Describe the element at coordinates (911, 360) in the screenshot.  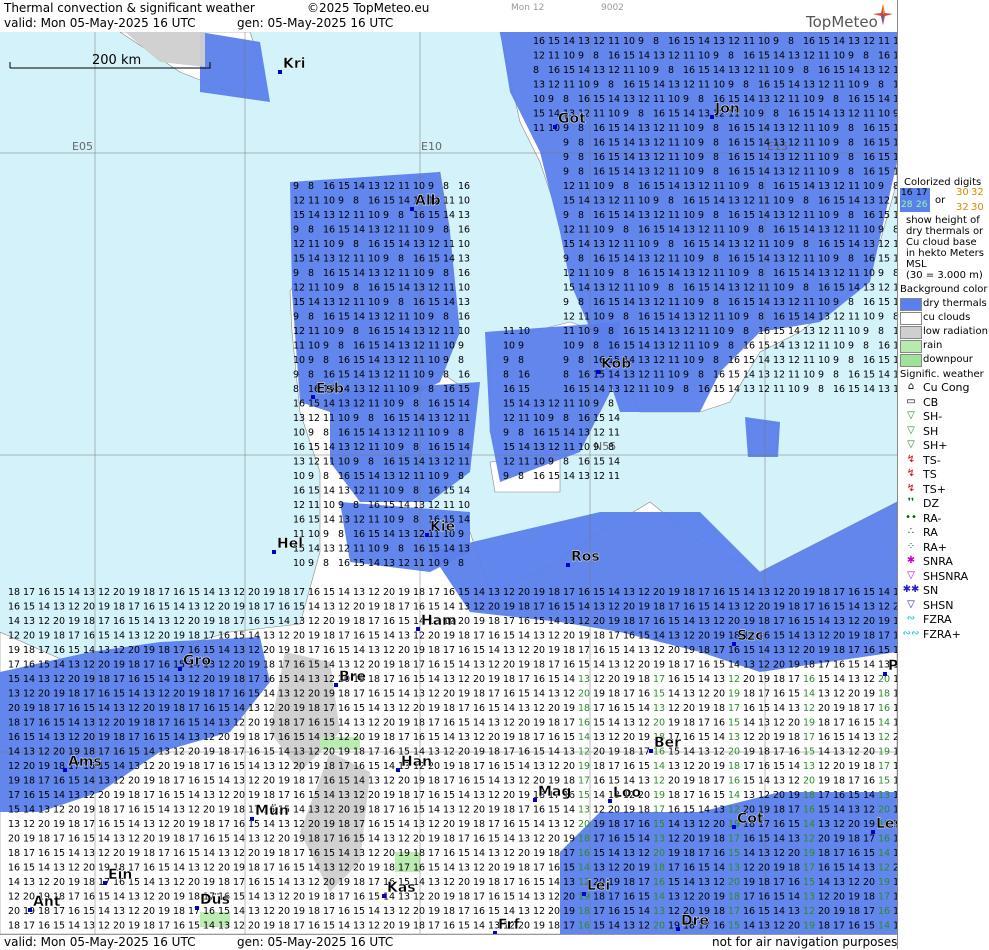
I see `bg-swatch` at that location.